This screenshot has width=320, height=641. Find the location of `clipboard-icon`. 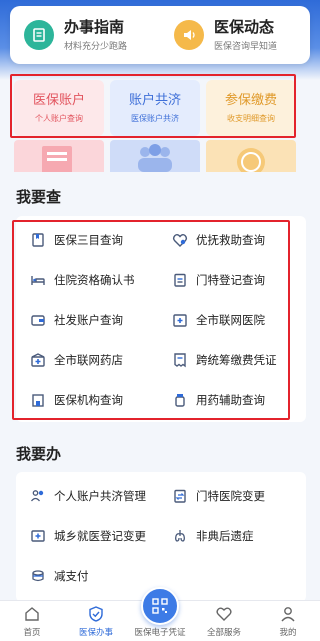

clipboard-icon is located at coordinates (180, 280).